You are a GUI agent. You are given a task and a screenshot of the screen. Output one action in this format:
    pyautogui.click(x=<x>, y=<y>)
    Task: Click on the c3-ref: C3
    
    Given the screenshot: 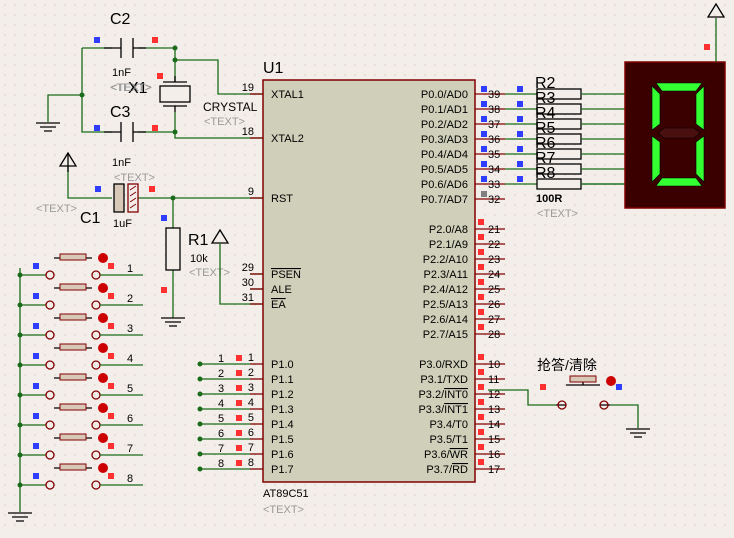 What is the action you would take?
    pyautogui.click(x=120, y=112)
    